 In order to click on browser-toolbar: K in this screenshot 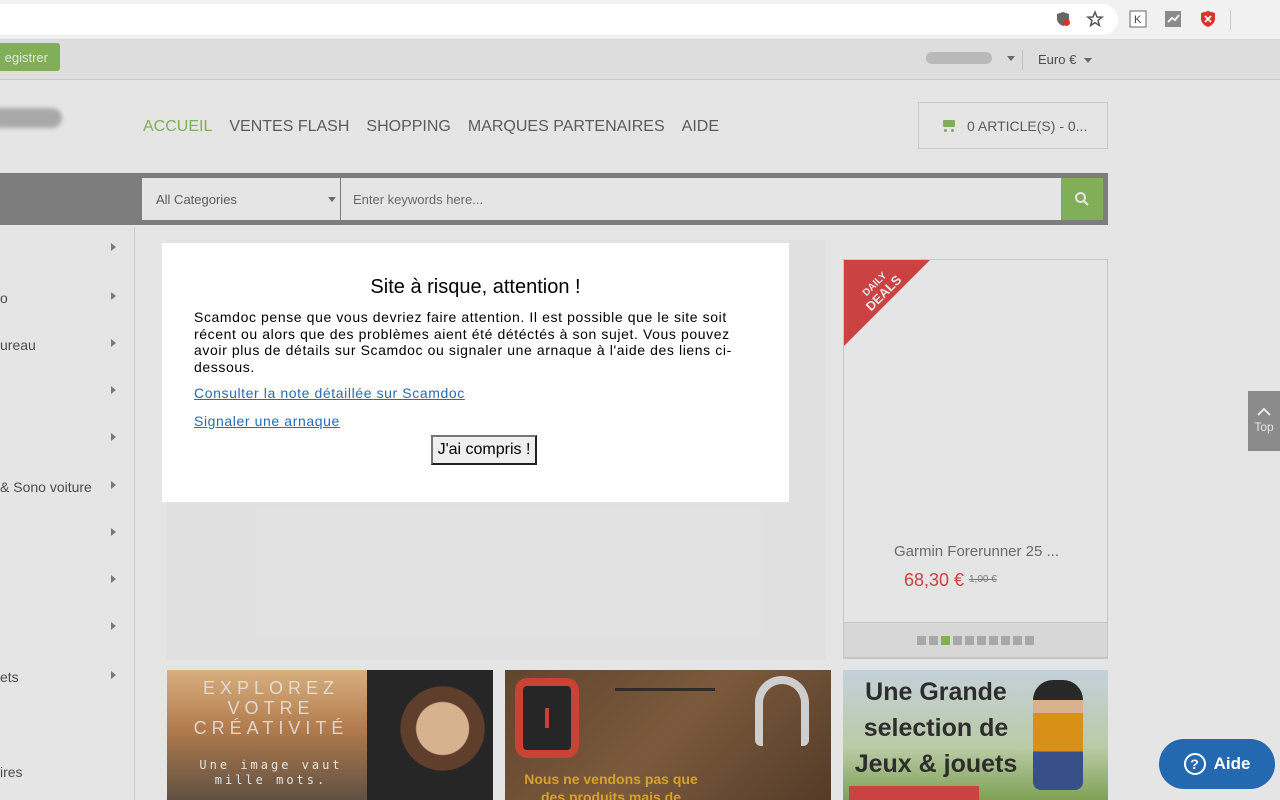, I will do `click(640, 20)`.